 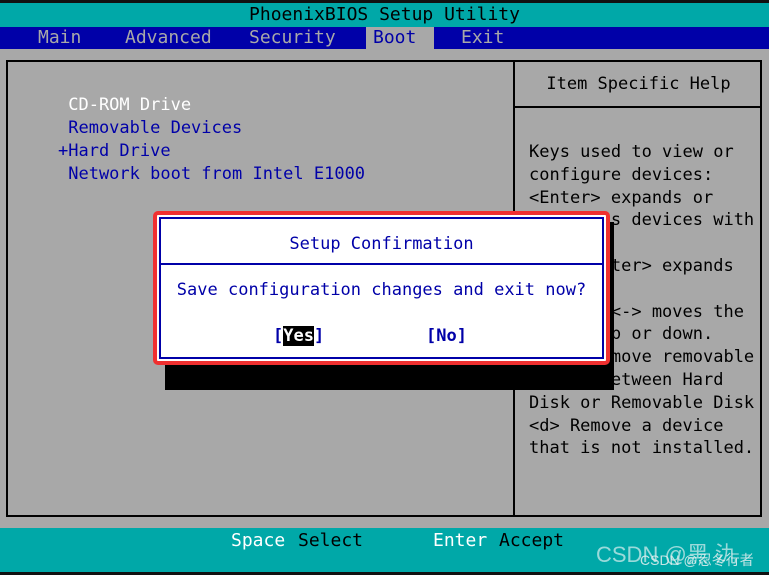 I want to click on yes-label: Yes, so click(x=298, y=336).